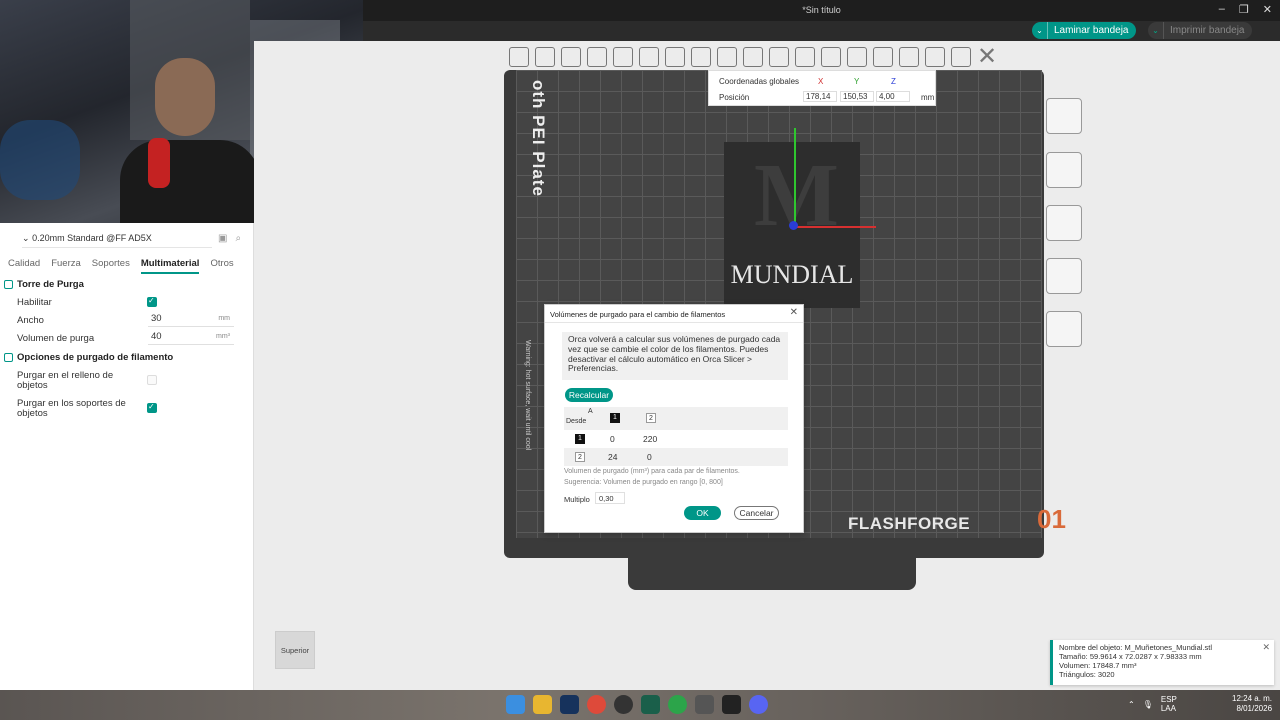 The height and width of the screenshot is (720, 1280). Describe the element at coordinates (1064, 170) in the screenshot. I see `arrange-plate-icon` at that location.